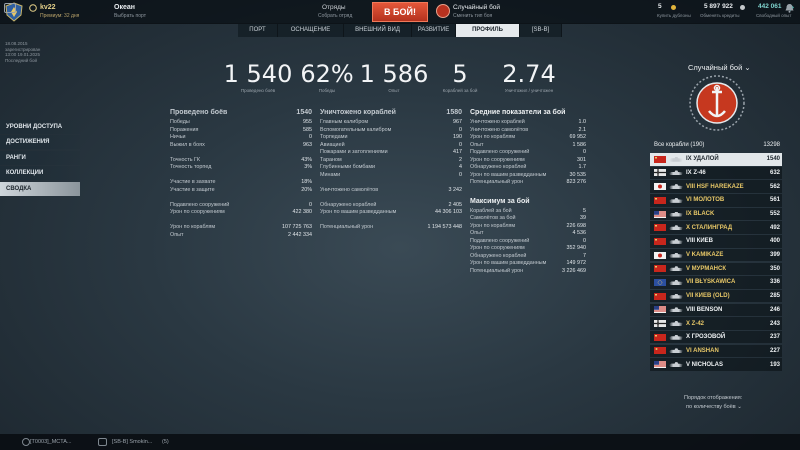 This screenshot has width=800, height=450. I want to click on ship-row: X ГРОЗОВОЙ 237, so click(716, 337).